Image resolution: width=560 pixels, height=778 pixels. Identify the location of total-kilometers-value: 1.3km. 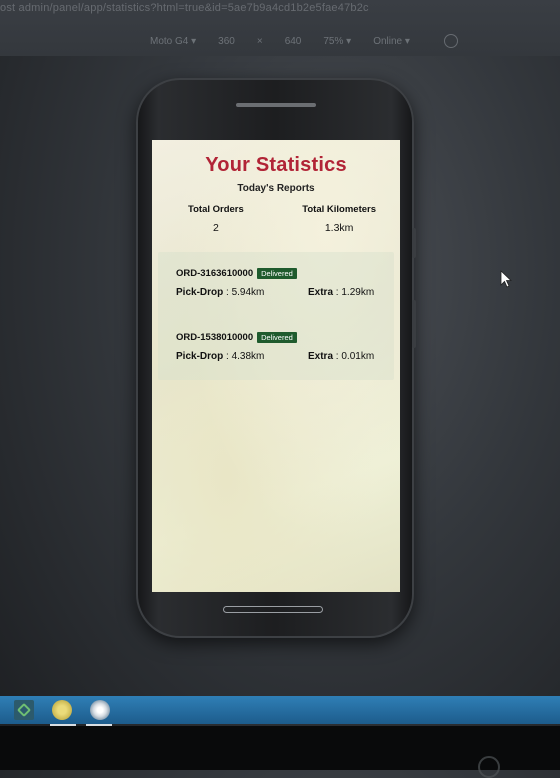
(339, 228).